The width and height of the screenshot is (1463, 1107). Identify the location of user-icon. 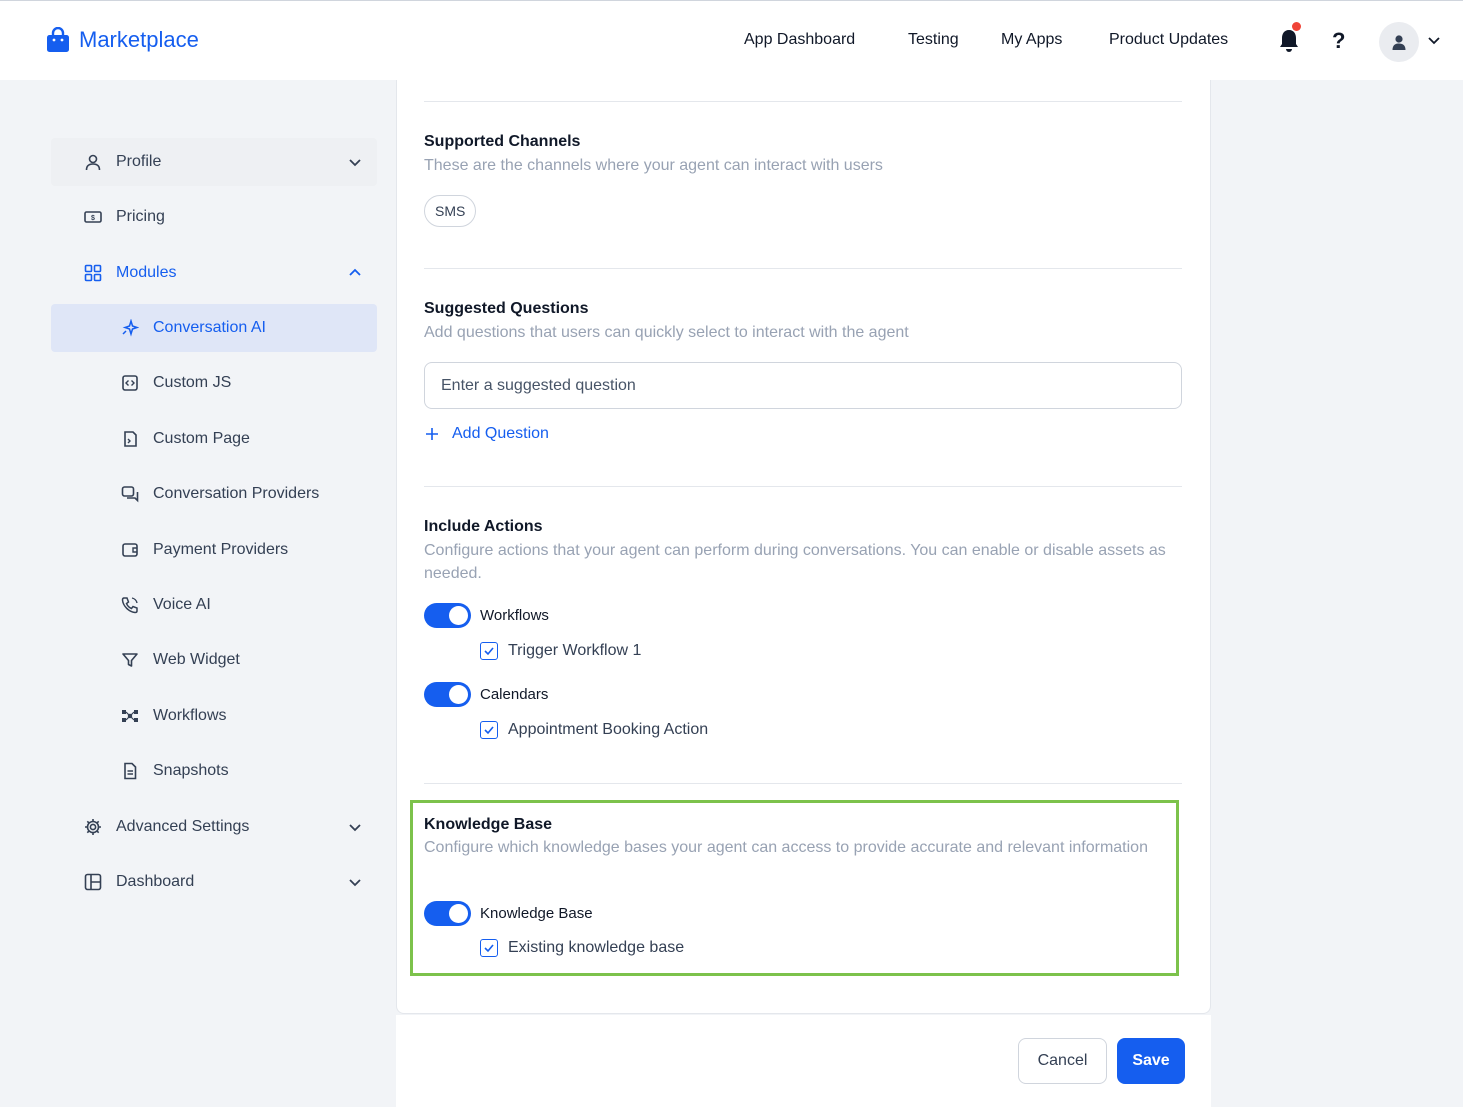
(93, 162).